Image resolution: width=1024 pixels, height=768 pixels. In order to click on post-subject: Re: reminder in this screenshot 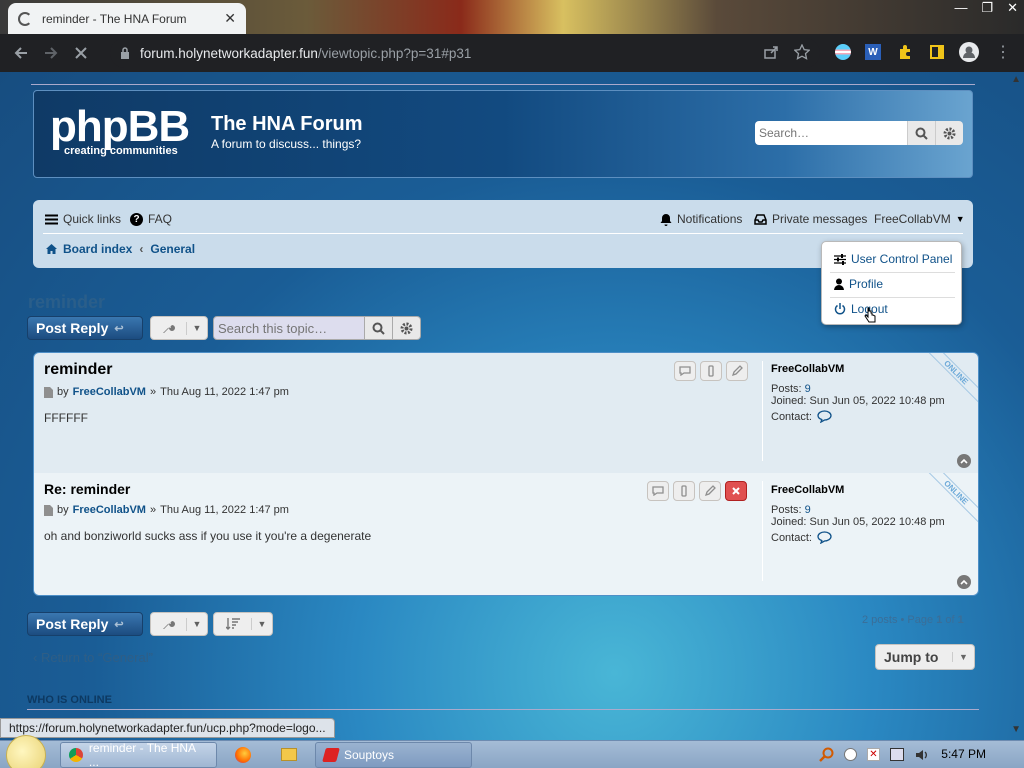, I will do `click(87, 489)`.